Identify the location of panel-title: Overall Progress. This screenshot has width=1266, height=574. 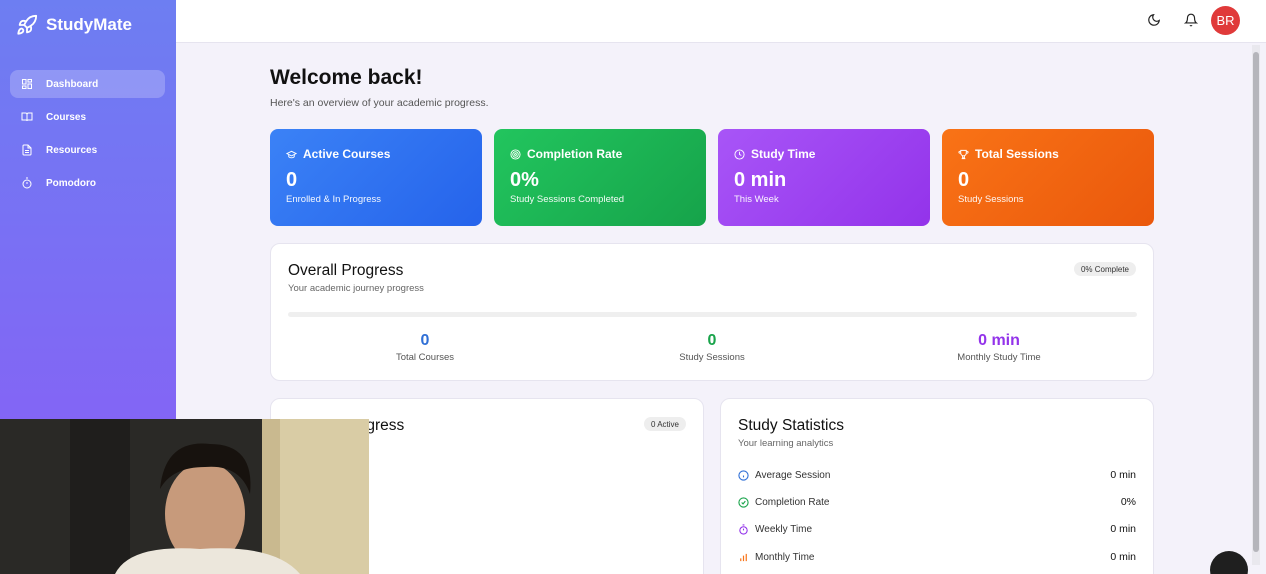
(346, 270).